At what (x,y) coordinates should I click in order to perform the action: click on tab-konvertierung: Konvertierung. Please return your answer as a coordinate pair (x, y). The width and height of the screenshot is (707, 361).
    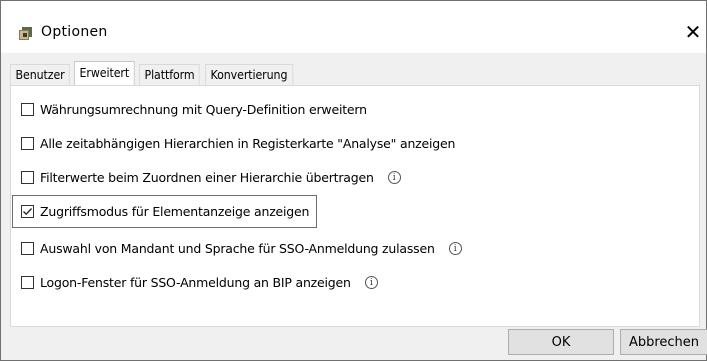
    Looking at the image, I should click on (248, 74).